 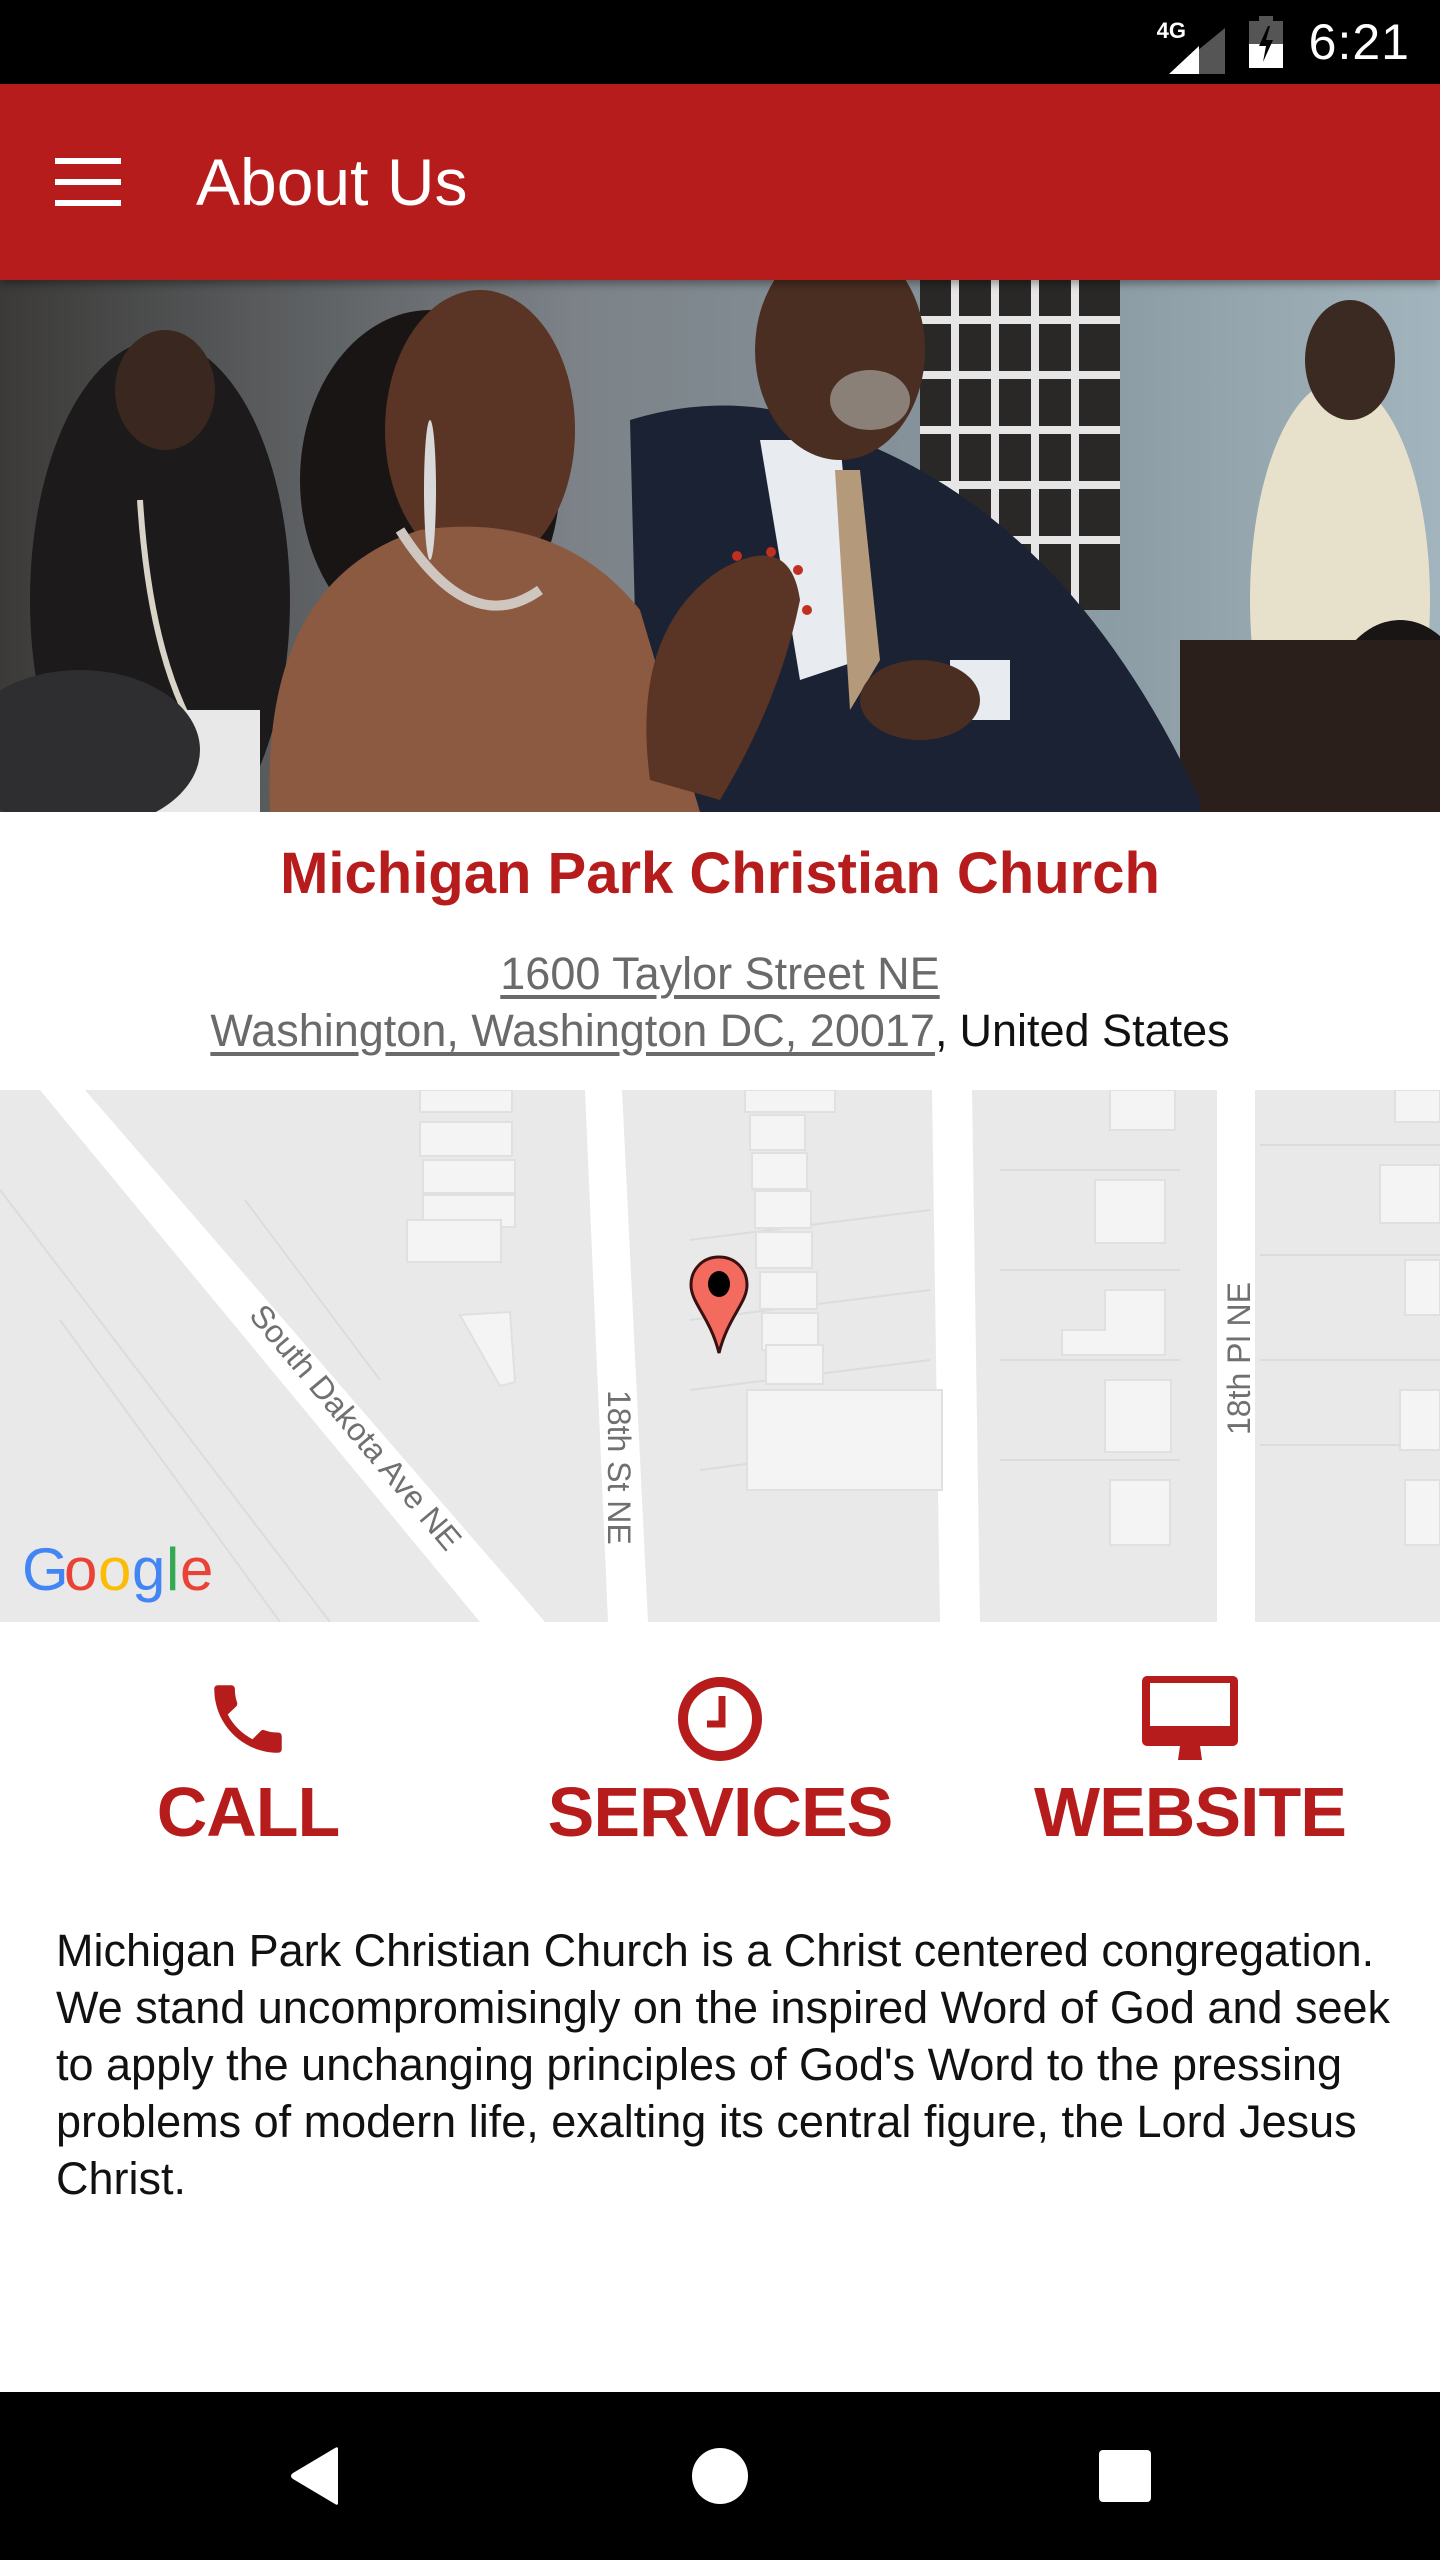 What do you see at coordinates (196, 1569) in the screenshot?
I see `svg-text: e` at bounding box center [196, 1569].